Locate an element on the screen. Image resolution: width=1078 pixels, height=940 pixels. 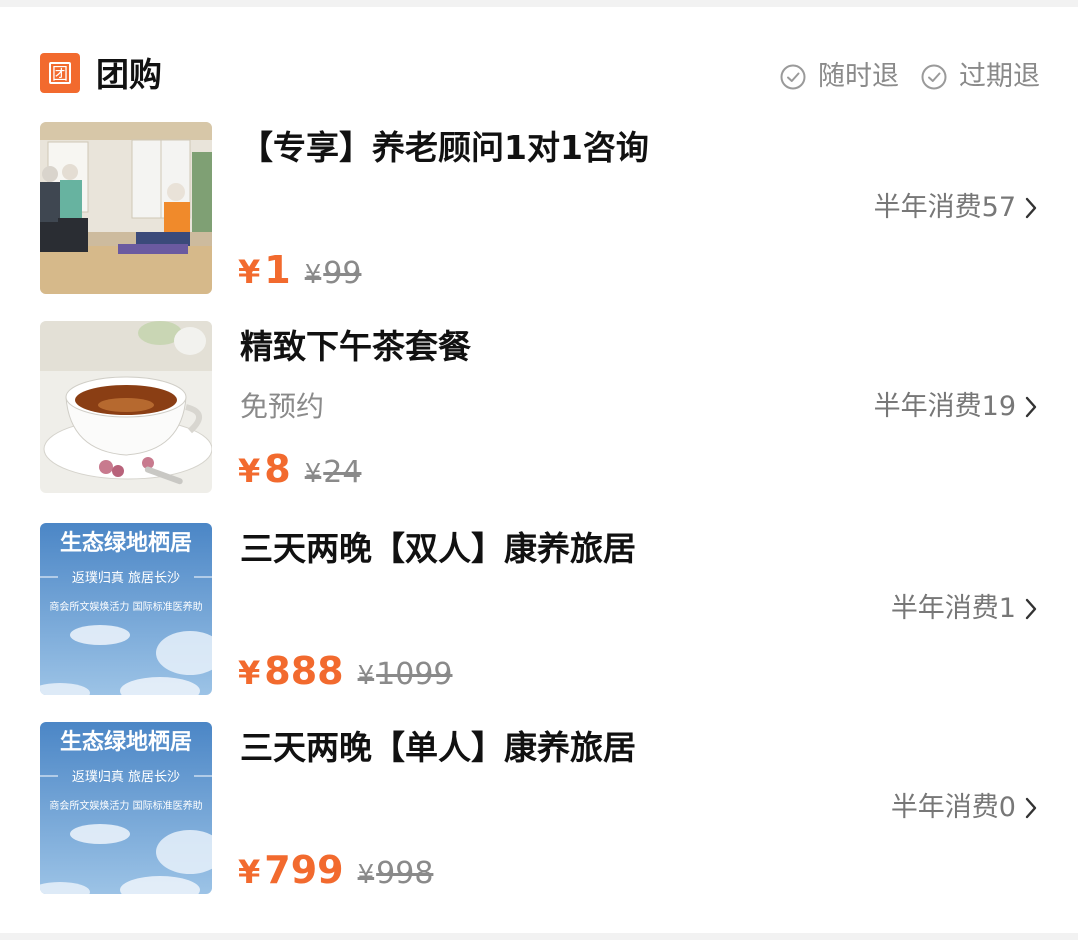
guarantee-badges: 随时退 过期退 is located at coordinates (899, 77).